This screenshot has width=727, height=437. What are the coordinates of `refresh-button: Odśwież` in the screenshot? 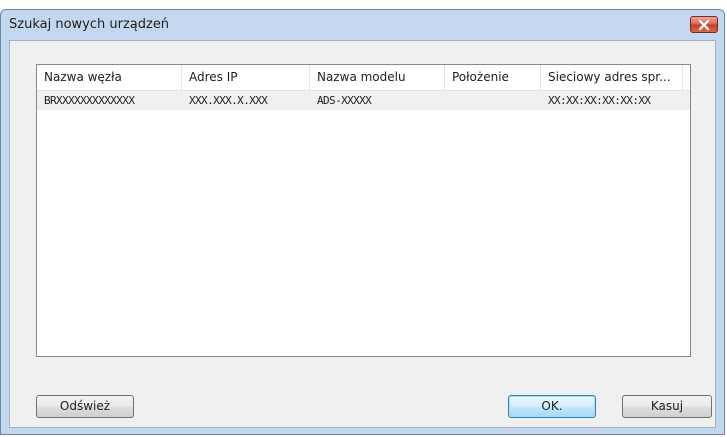 It's located at (85, 406).